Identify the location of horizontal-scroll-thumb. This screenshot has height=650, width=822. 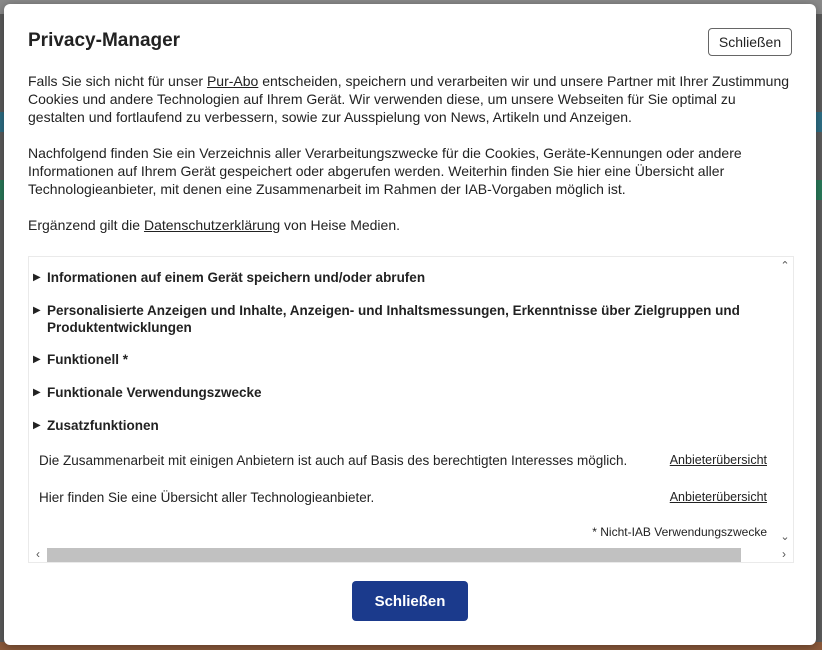
(394, 555).